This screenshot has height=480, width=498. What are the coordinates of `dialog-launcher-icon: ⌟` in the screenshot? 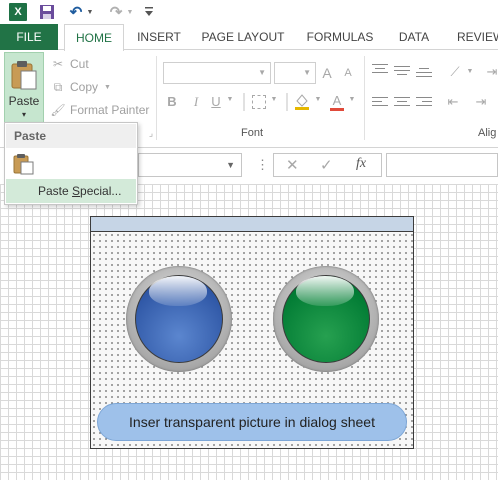 It's located at (151, 133).